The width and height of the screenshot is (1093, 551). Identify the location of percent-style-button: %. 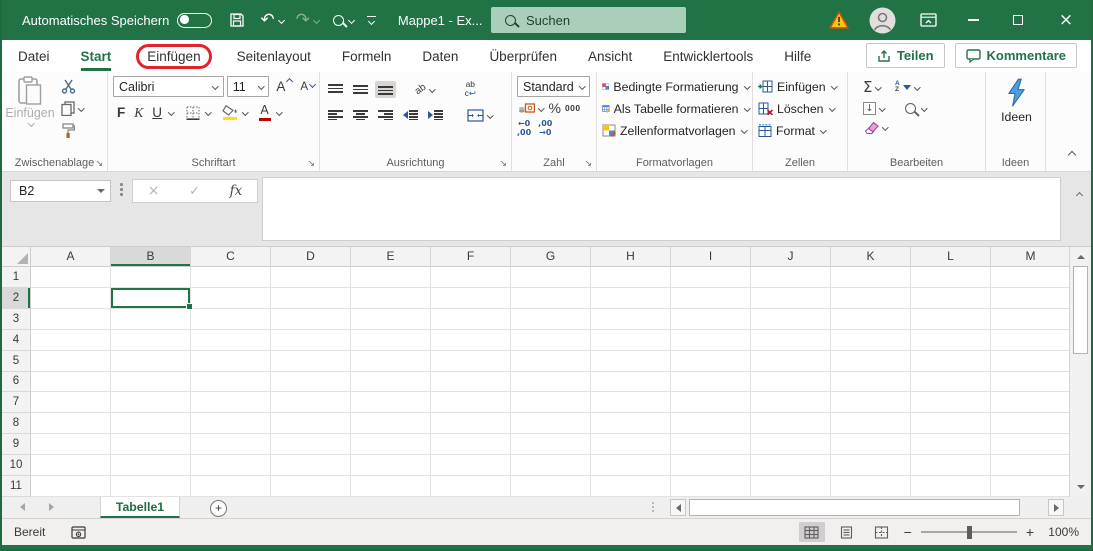
(555, 108).